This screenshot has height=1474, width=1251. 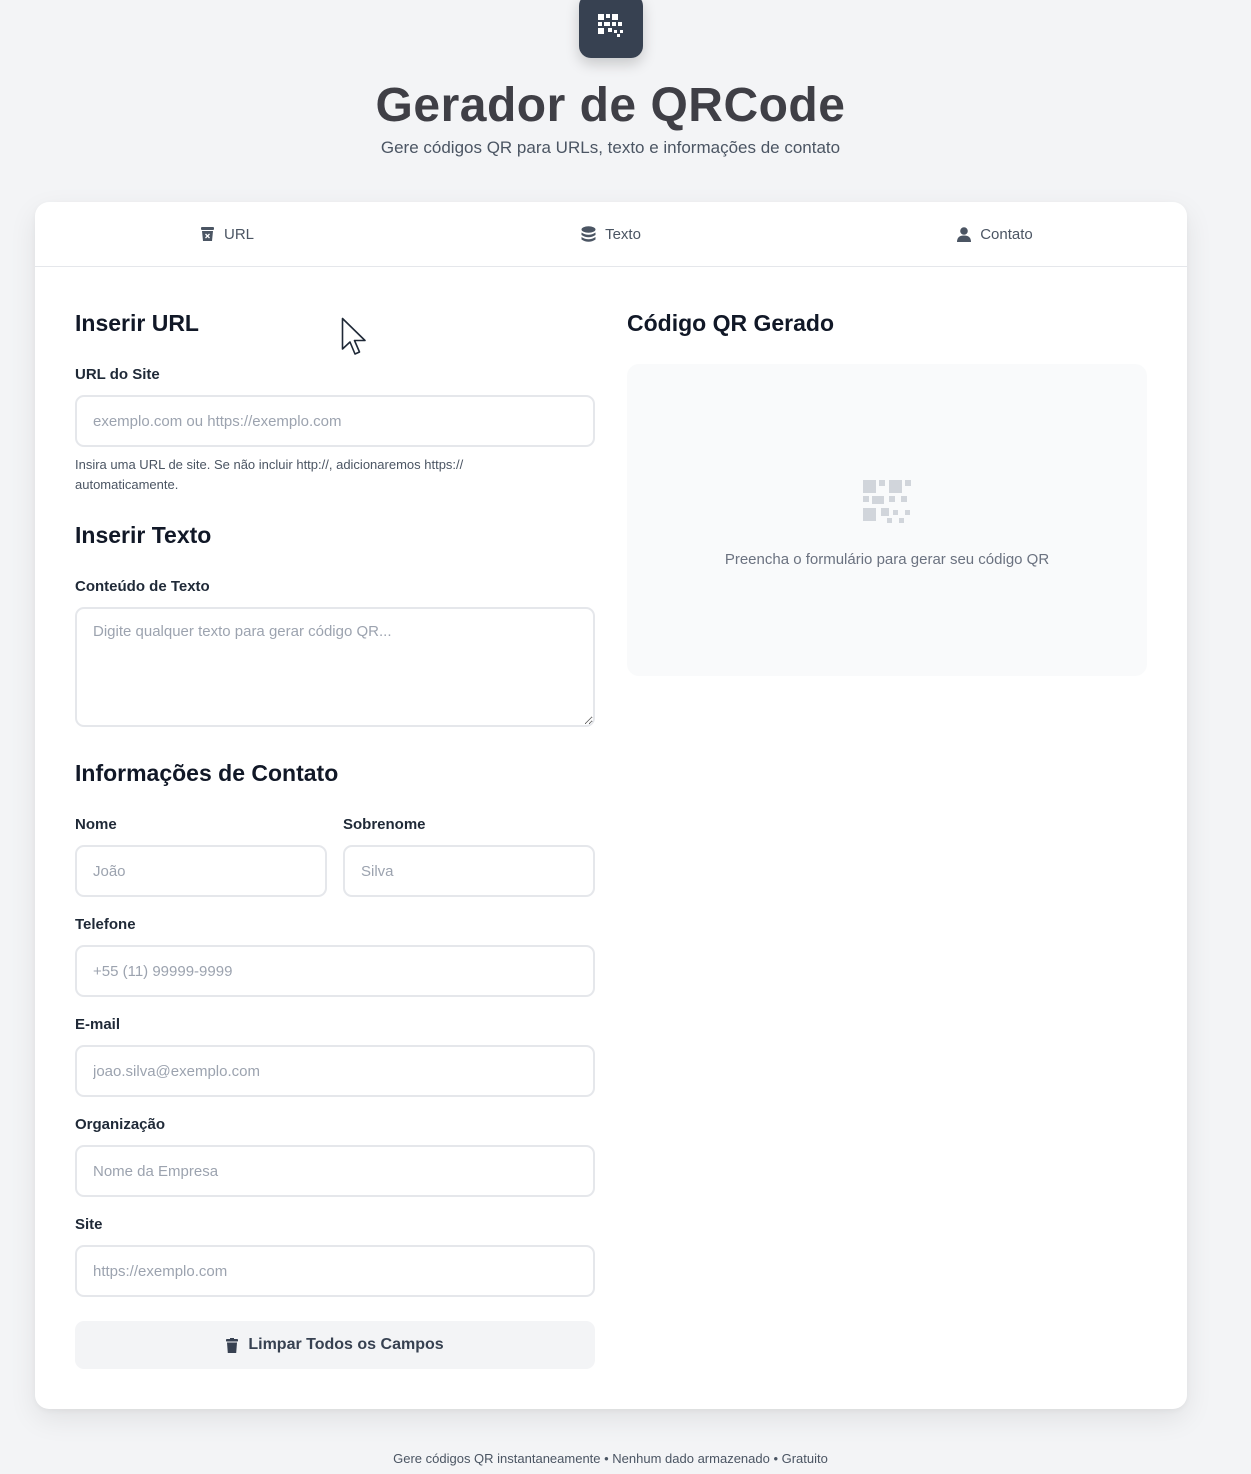 I want to click on first-name-input, so click(x=201, y=871).